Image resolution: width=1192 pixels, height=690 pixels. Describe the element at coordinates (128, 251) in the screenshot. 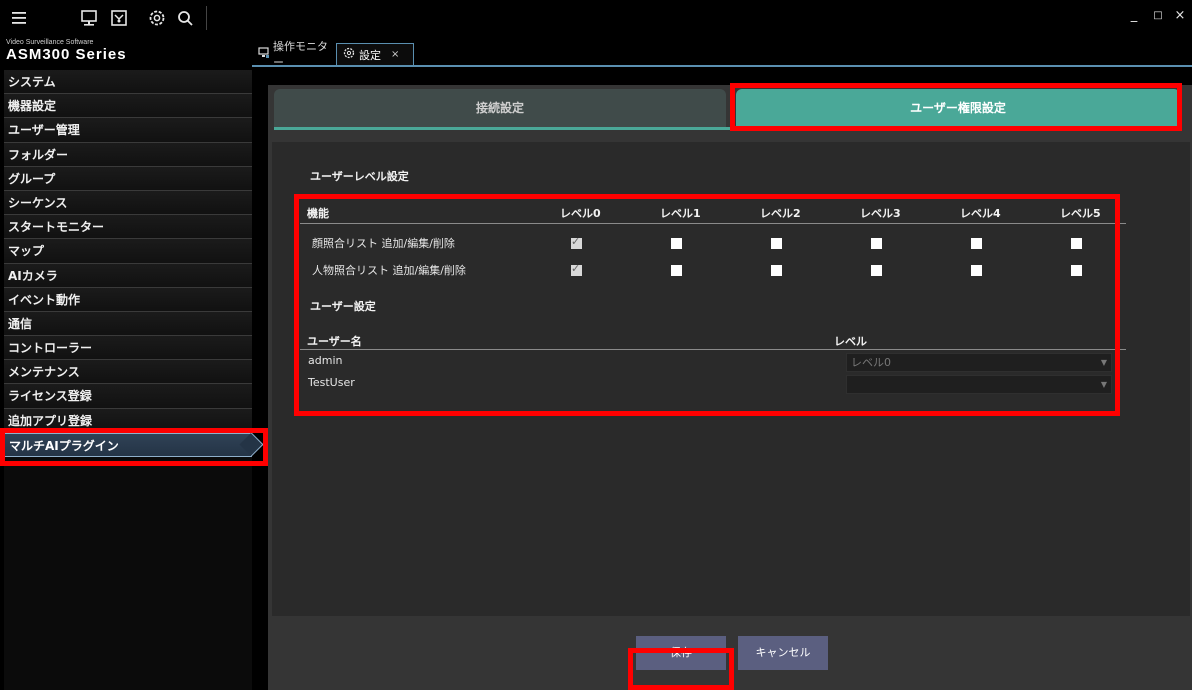

I see `sidebar-item-map: マップ` at that location.